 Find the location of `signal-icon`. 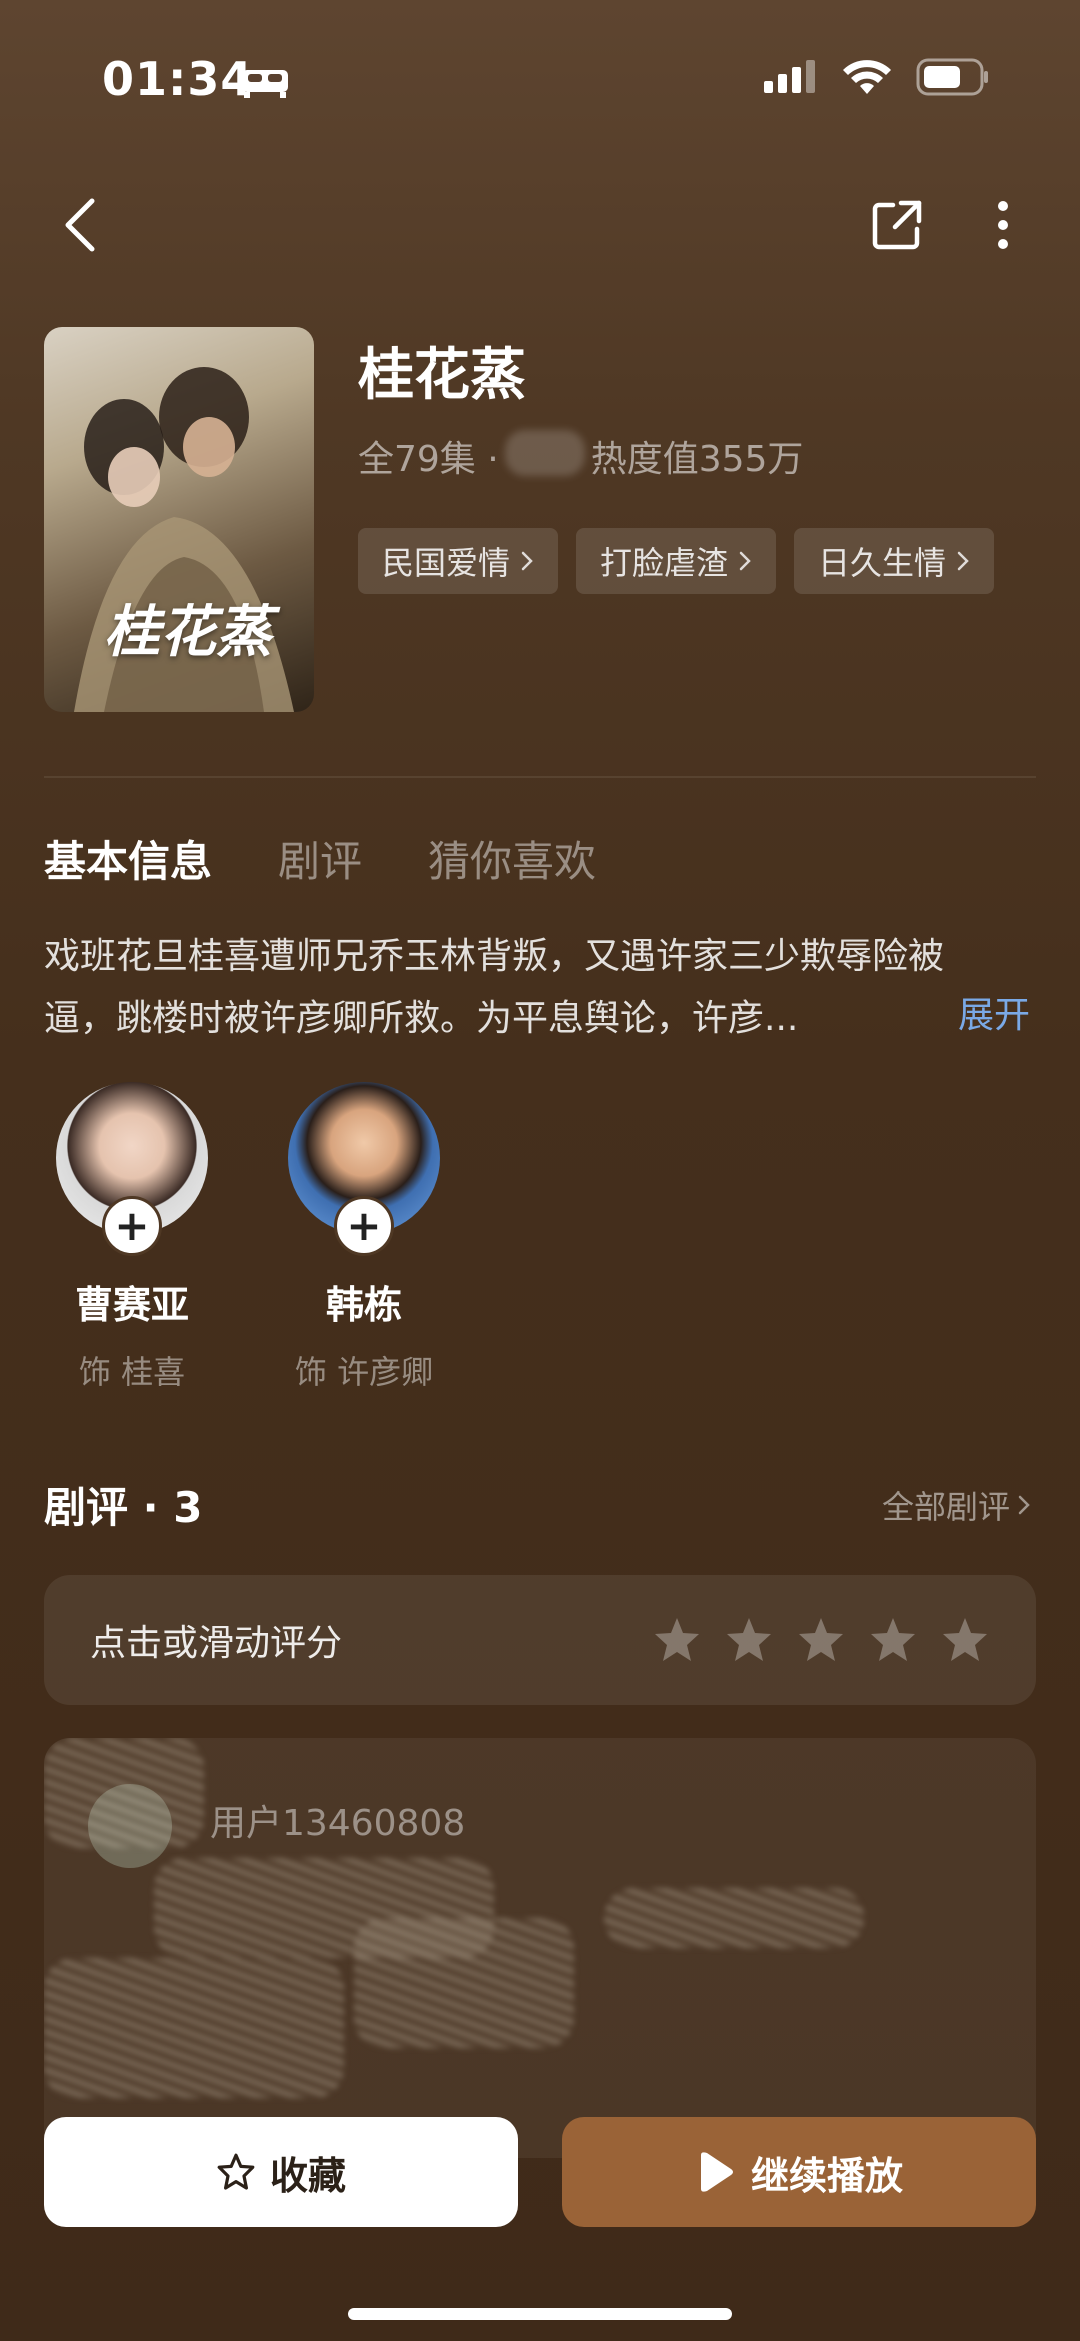

signal-icon is located at coordinates (791, 79).